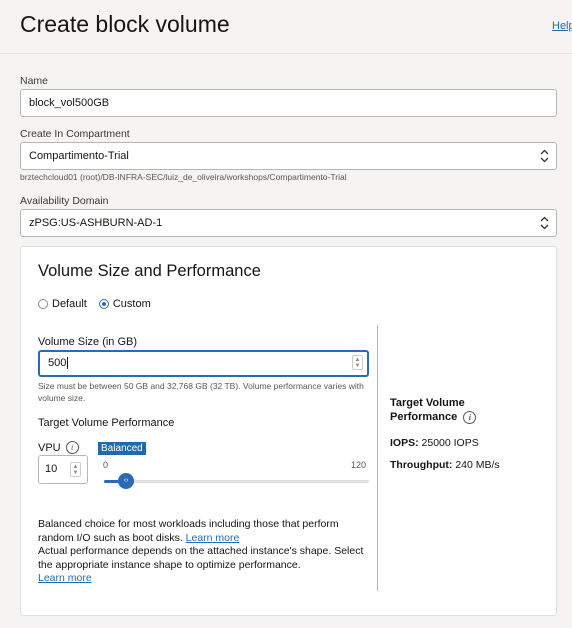 Image resolution: width=572 pixels, height=628 pixels. I want to click on target-performance-label: Target Volume Performance, so click(106, 423).